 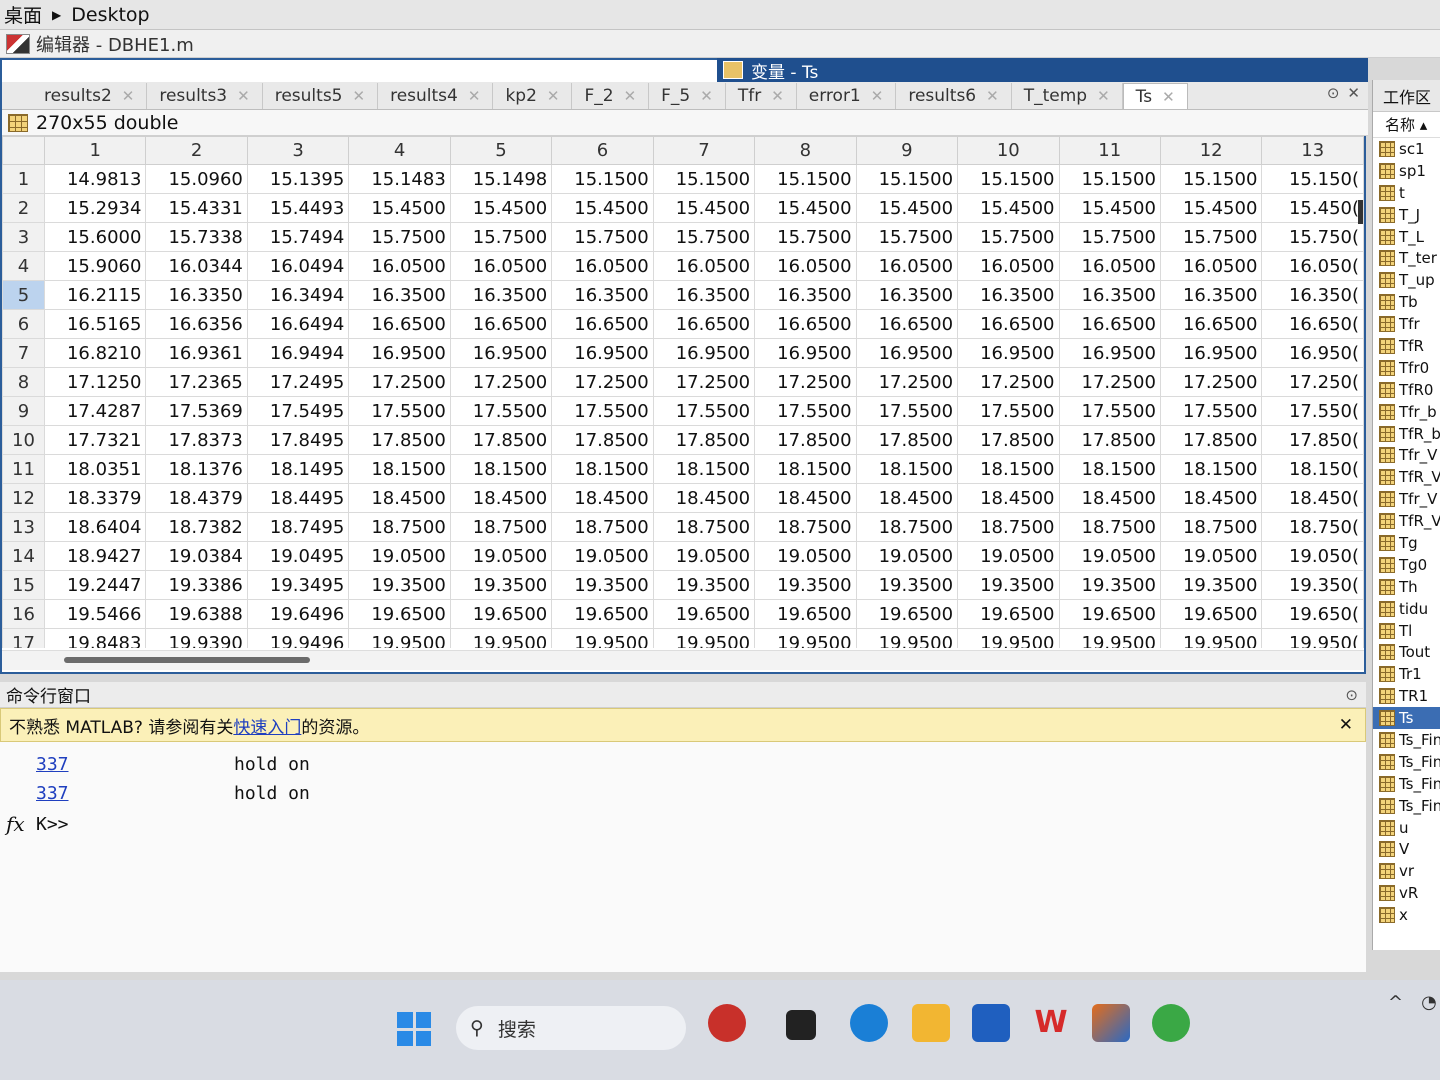 I want to click on column-header: 13, so click(x=1312, y=150).